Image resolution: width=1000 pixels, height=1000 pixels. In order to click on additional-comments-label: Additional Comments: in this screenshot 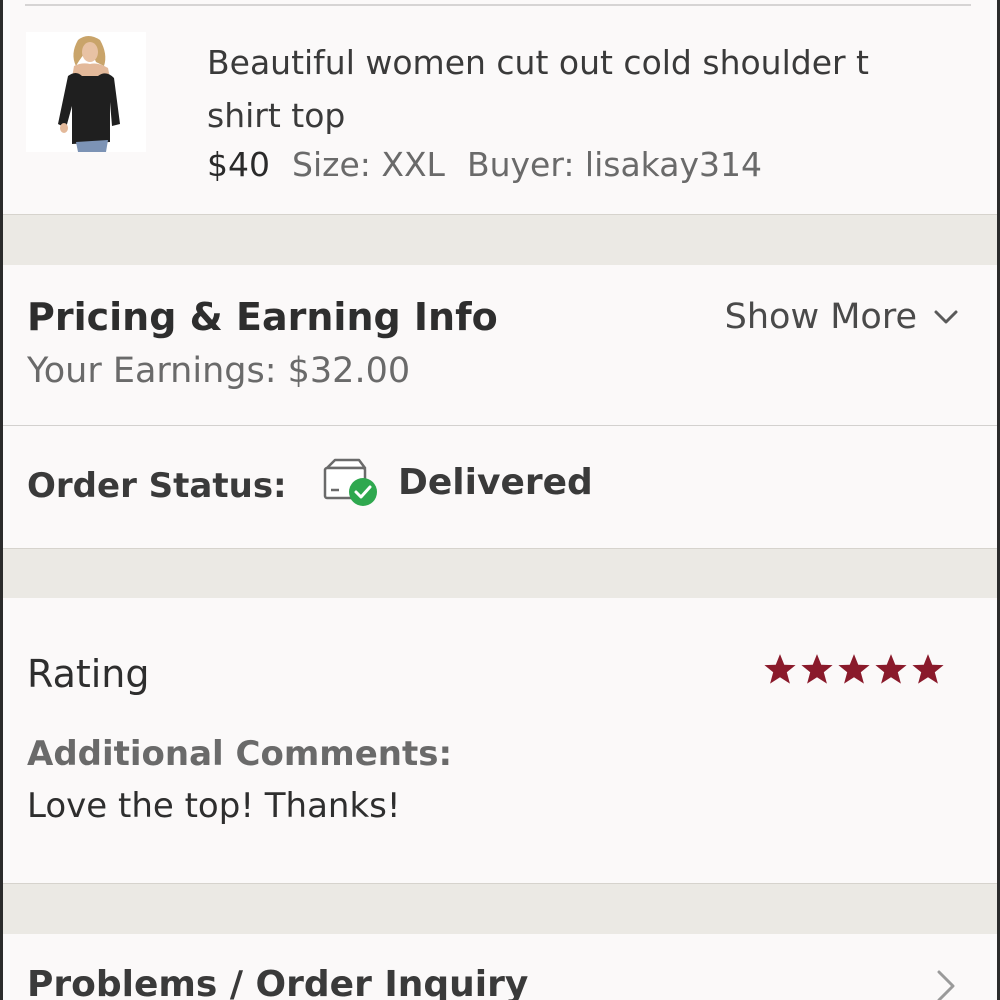, I will do `click(240, 754)`.